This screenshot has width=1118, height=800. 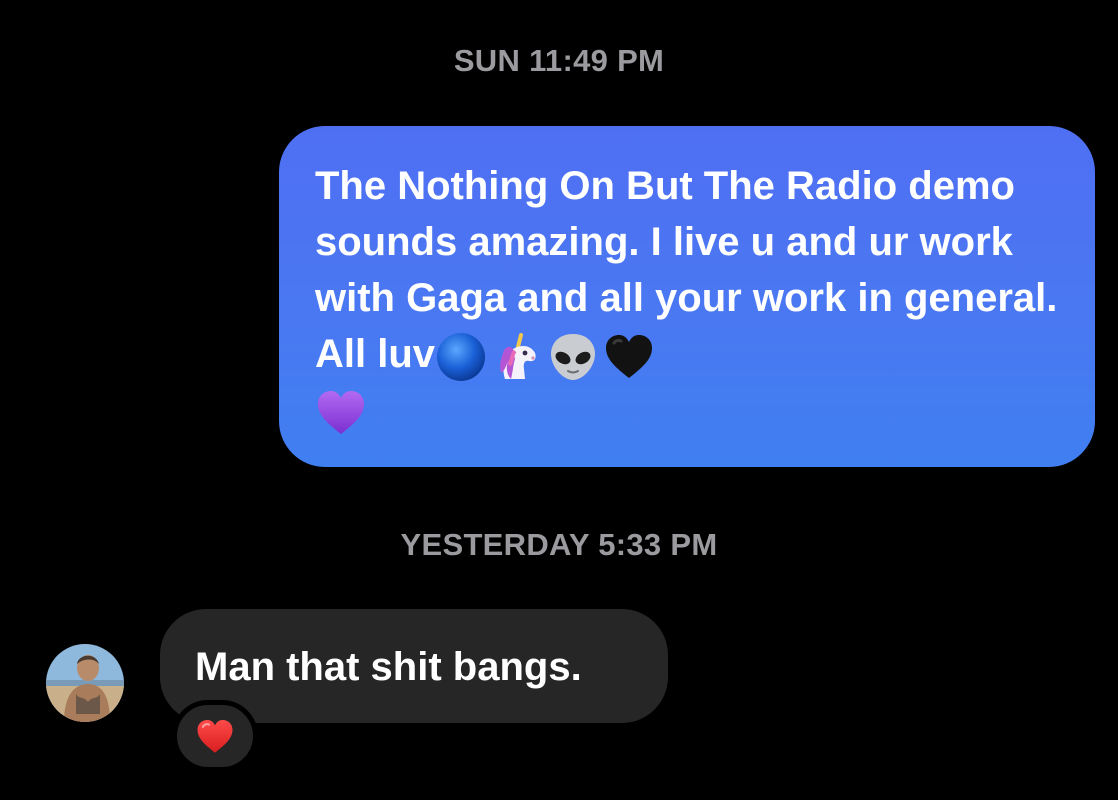 I want to click on avatar-photo, so click(x=85, y=683).